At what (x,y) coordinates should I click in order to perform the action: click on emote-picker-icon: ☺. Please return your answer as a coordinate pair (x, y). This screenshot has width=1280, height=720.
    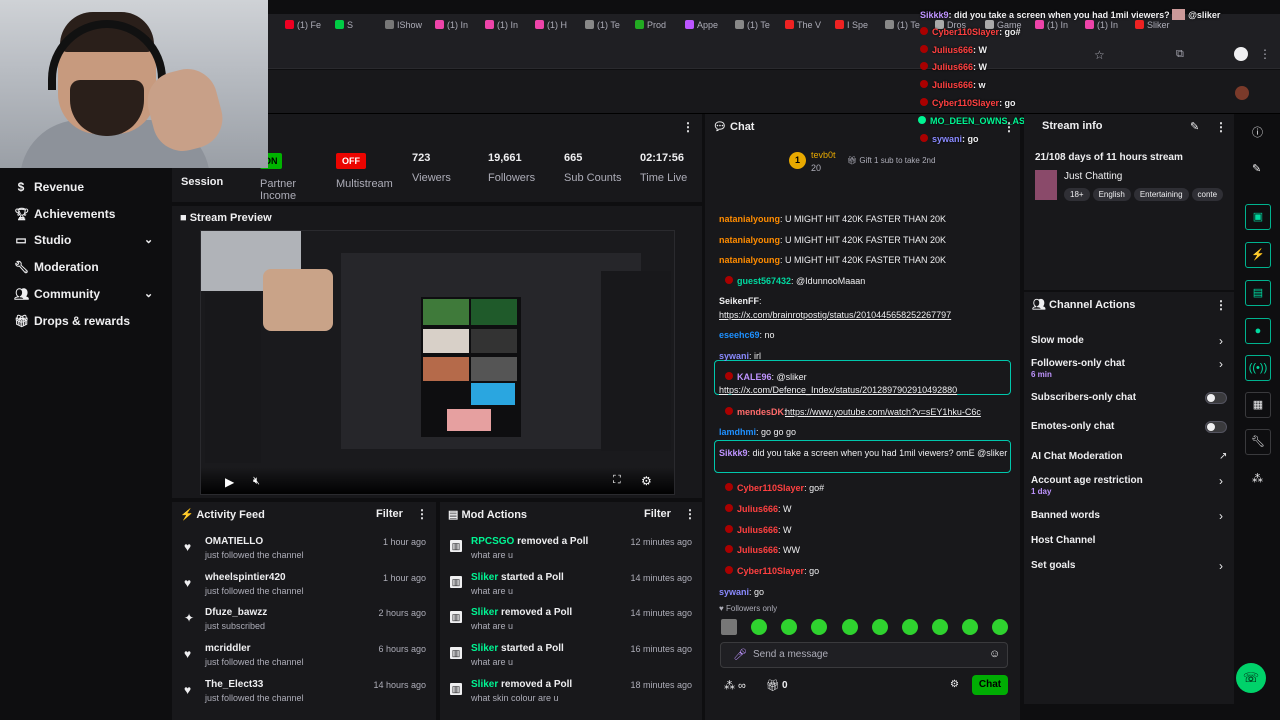
    Looking at the image, I should click on (994, 654).